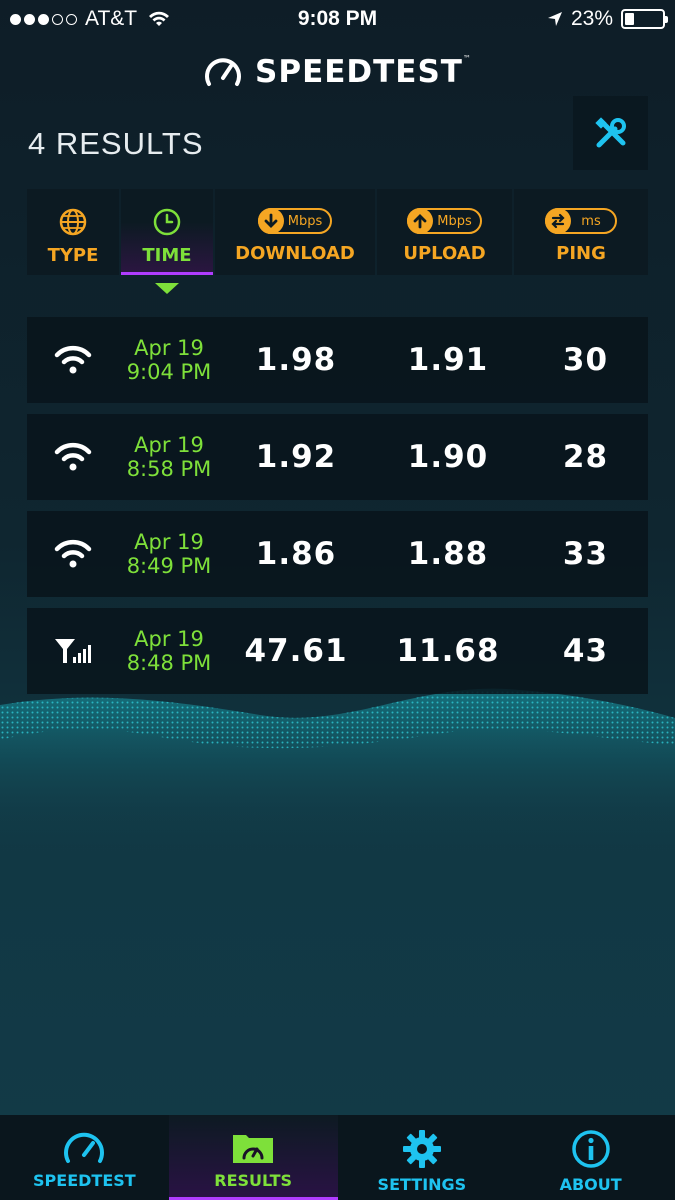  What do you see at coordinates (167, 222) in the screenshot?
I see `clock-icon` at bounding box center [167, 222].